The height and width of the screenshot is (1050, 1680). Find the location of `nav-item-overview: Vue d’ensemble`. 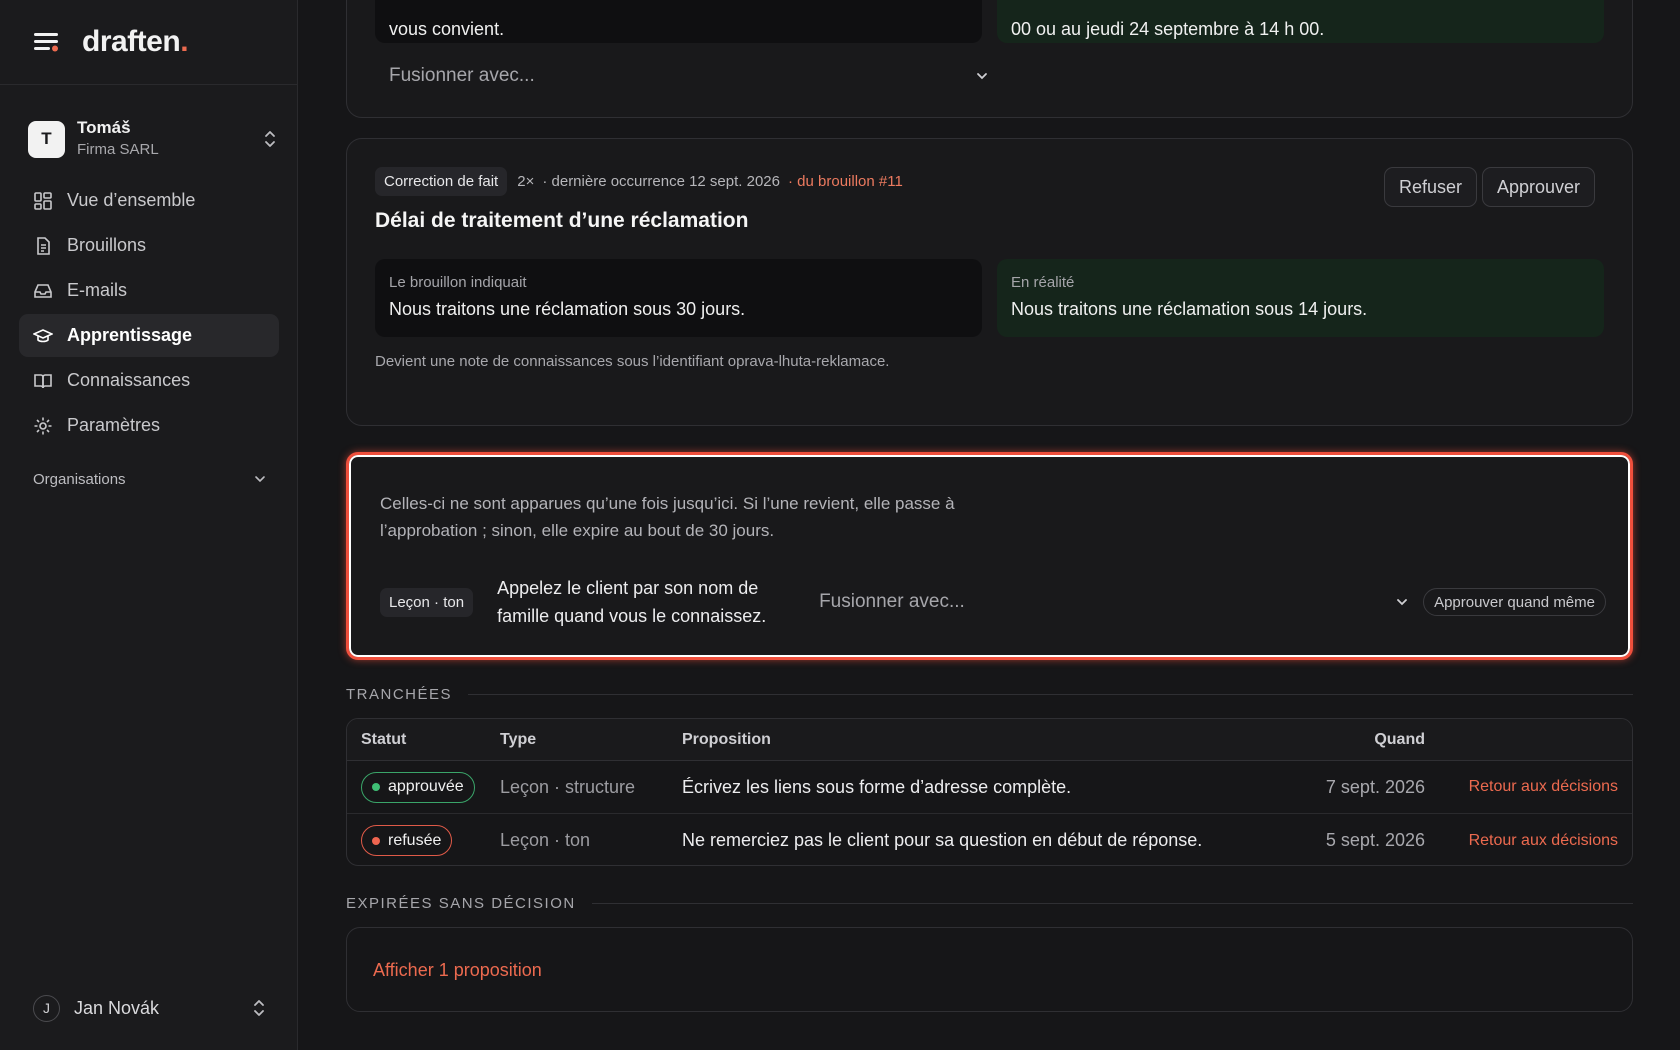

nav-item-overview: Vue d’ensemble is located at coordinates (149, 200).